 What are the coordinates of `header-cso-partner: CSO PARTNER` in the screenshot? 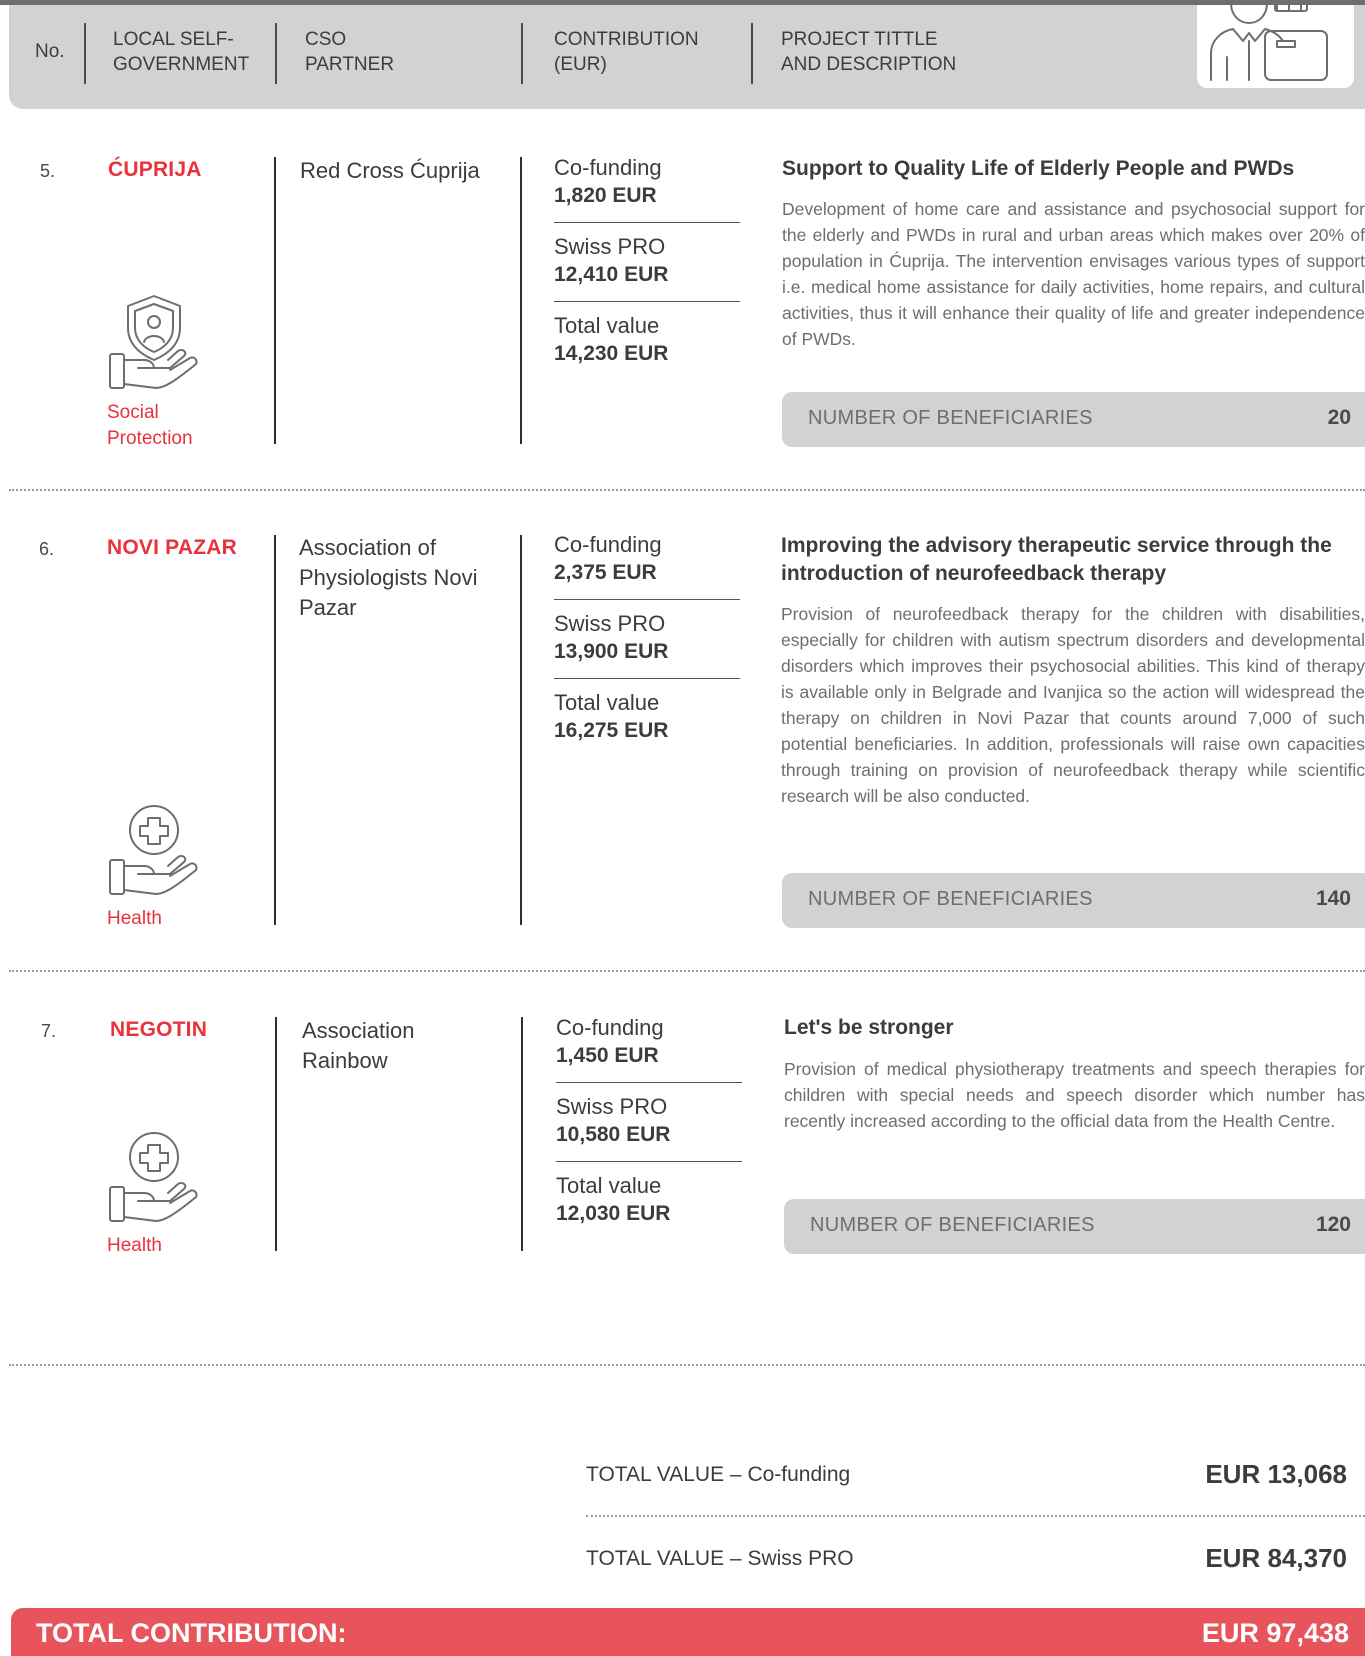 It's located at (350, 52).